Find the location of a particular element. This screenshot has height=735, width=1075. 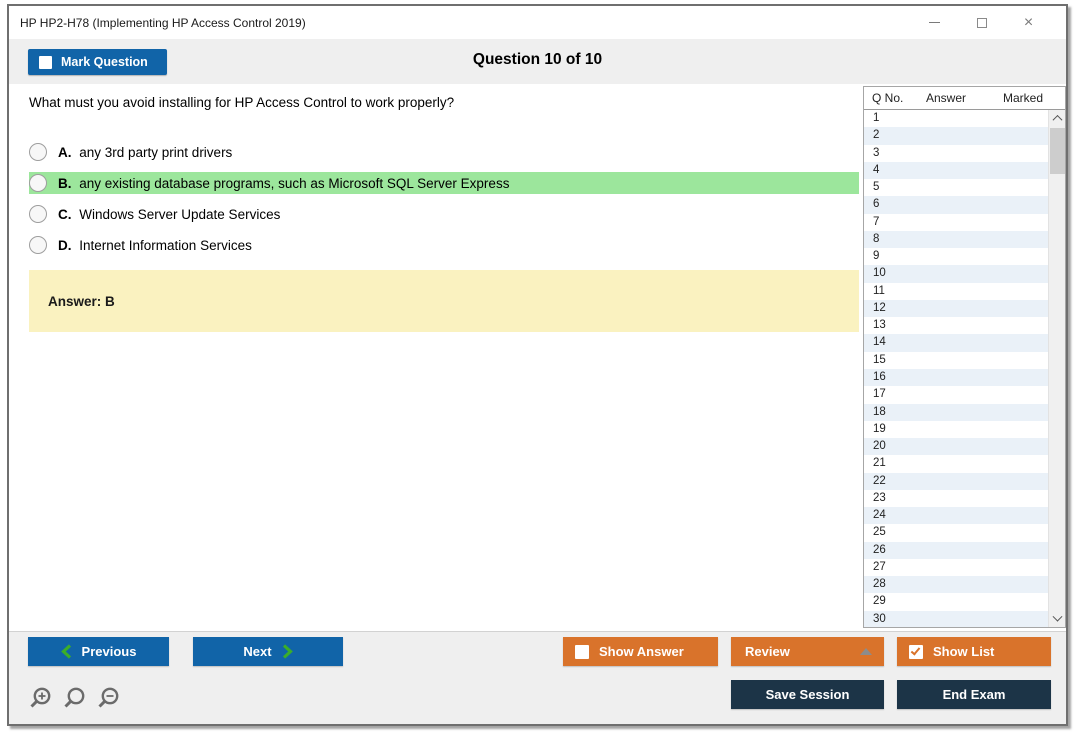

question-counter: Question 10 of 10 is located at coordinates (537, 59).